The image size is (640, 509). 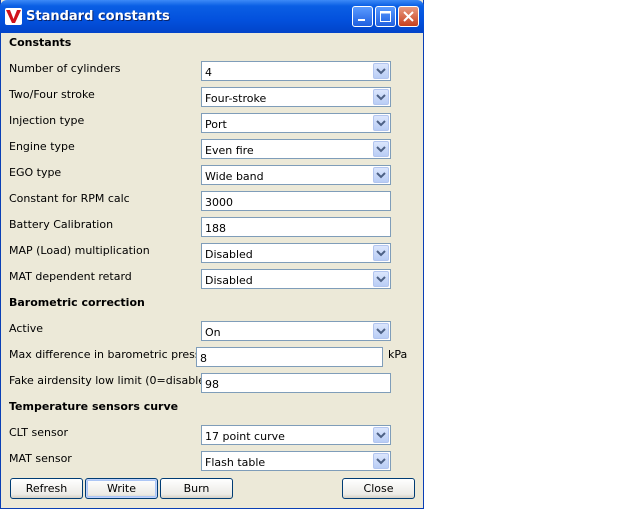 What do you see at coordinates (114, 354) in the screenshot?
I see `baro-maxdiff-label: Max difference in barometric pressure` at bounding box center [114, 354].